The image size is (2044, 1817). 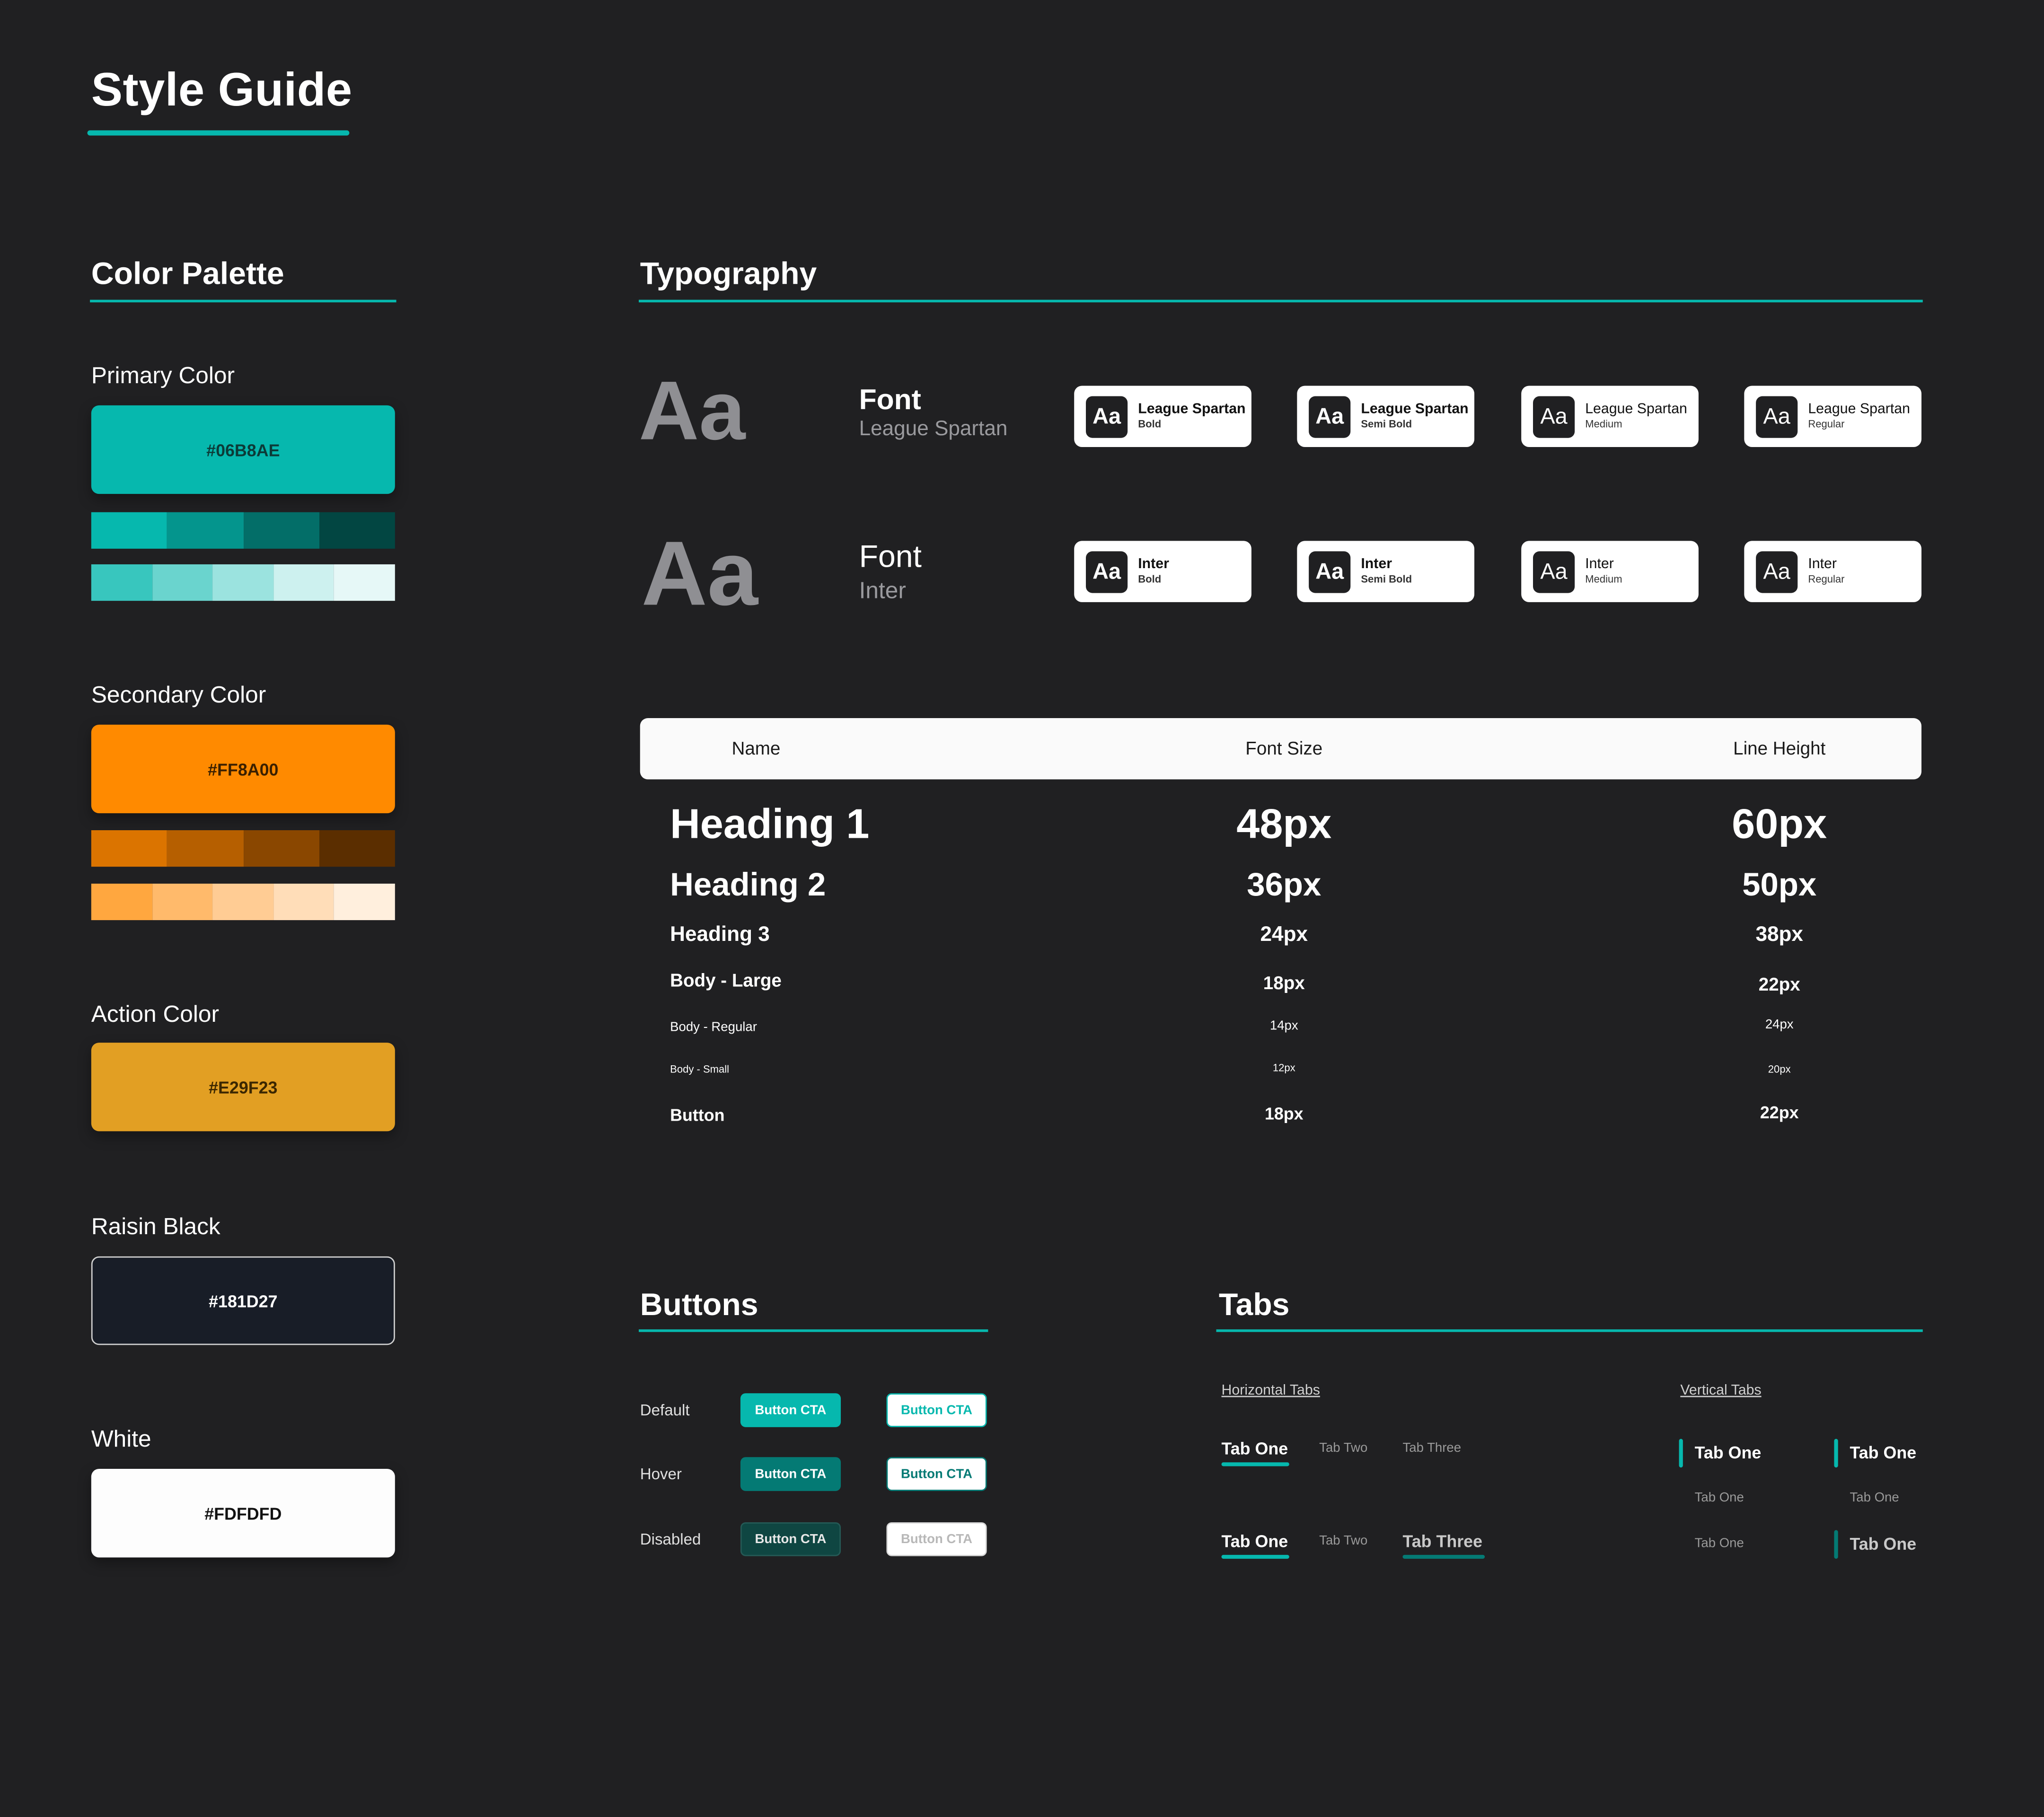 What do you see at coordinates (1284, 824) in the screenshot?
I see `row-size: 48px` at bounding box center [1284, 824].